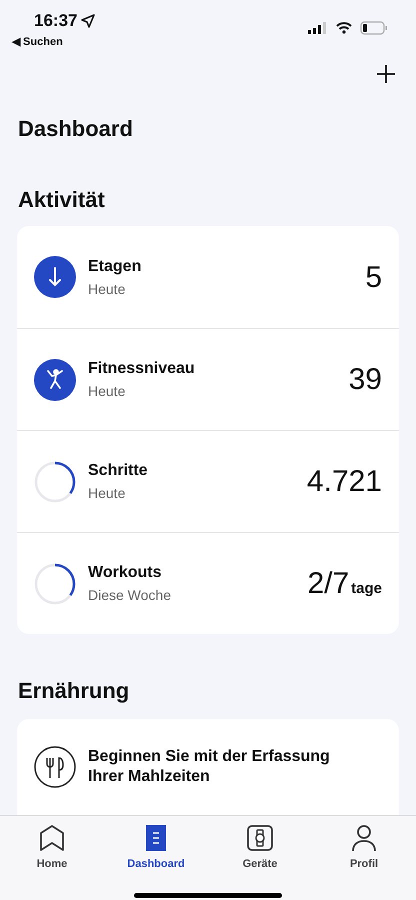  I want to click on signal-icon, so click(318, 28).